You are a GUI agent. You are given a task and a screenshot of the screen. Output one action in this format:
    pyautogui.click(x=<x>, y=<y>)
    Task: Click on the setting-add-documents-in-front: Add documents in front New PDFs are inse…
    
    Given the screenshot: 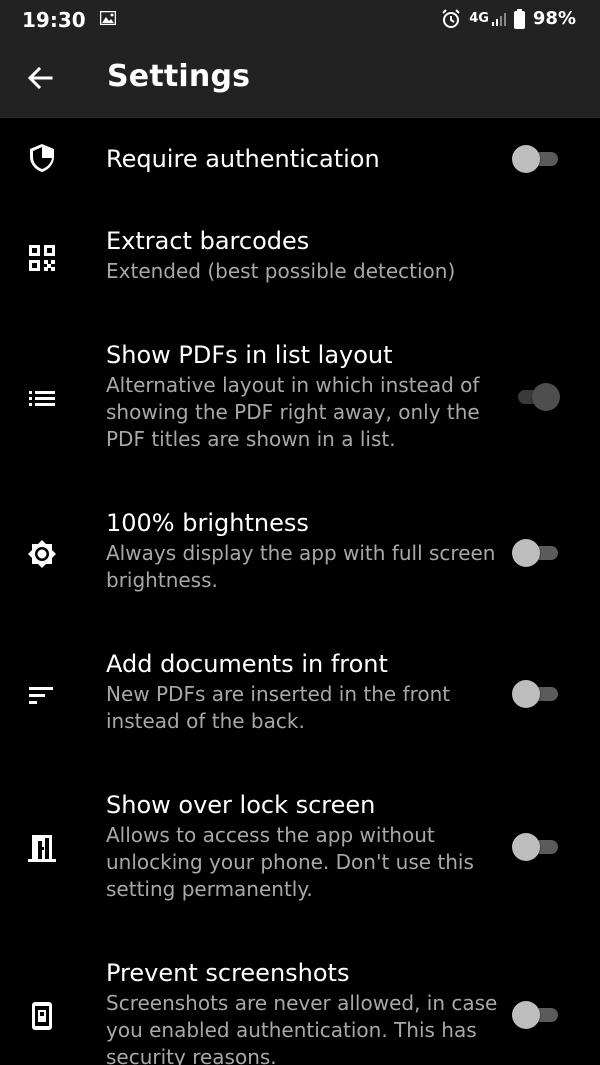 What is the action you would take?
    pyautogui.click(x=300, y=707)
    